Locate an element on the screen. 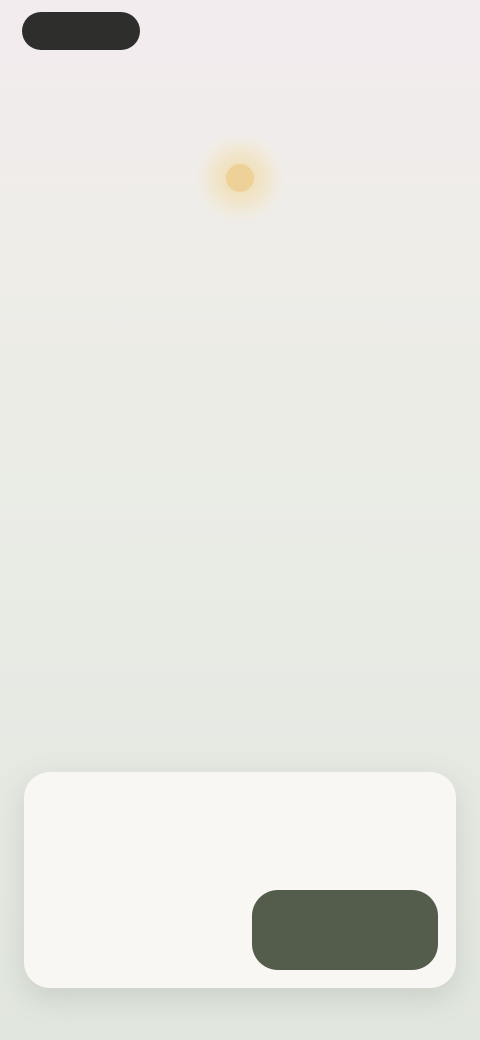 This screenshot has width=480, height=1040. top-bar is located at coordinates (240, 32).